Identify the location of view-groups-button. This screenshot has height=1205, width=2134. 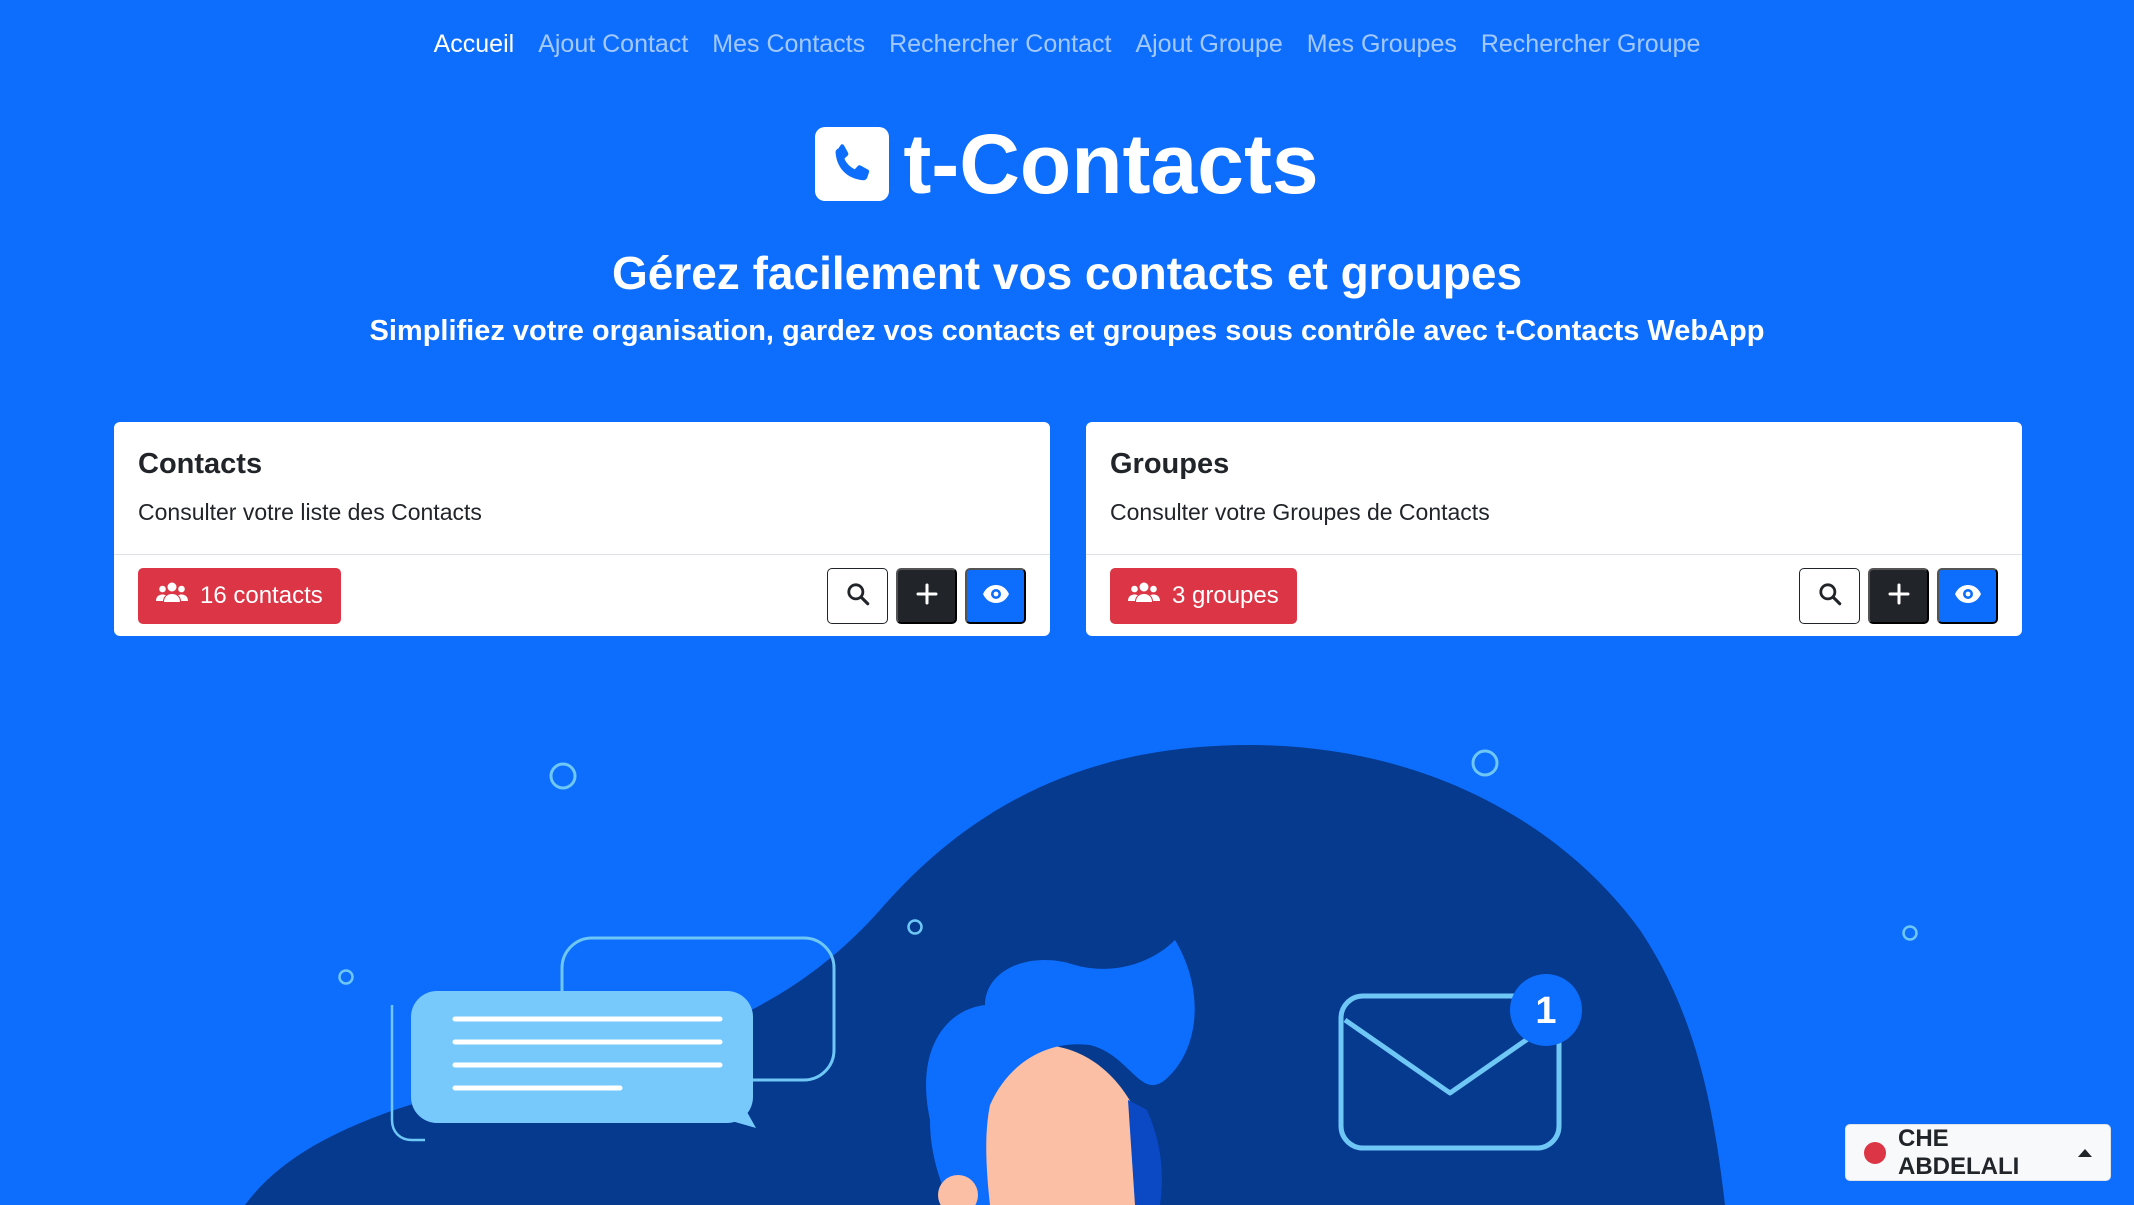
(1967, 595).